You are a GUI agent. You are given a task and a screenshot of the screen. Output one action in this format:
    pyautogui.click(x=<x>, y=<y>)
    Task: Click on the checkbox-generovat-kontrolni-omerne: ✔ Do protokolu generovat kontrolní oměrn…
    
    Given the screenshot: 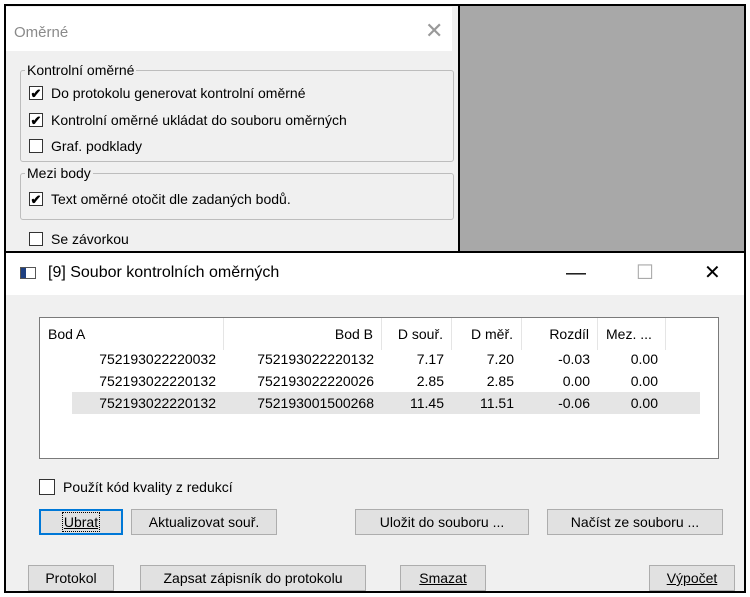 What is the action you would take?
    pyautogui.click(x=167, y=93)
    